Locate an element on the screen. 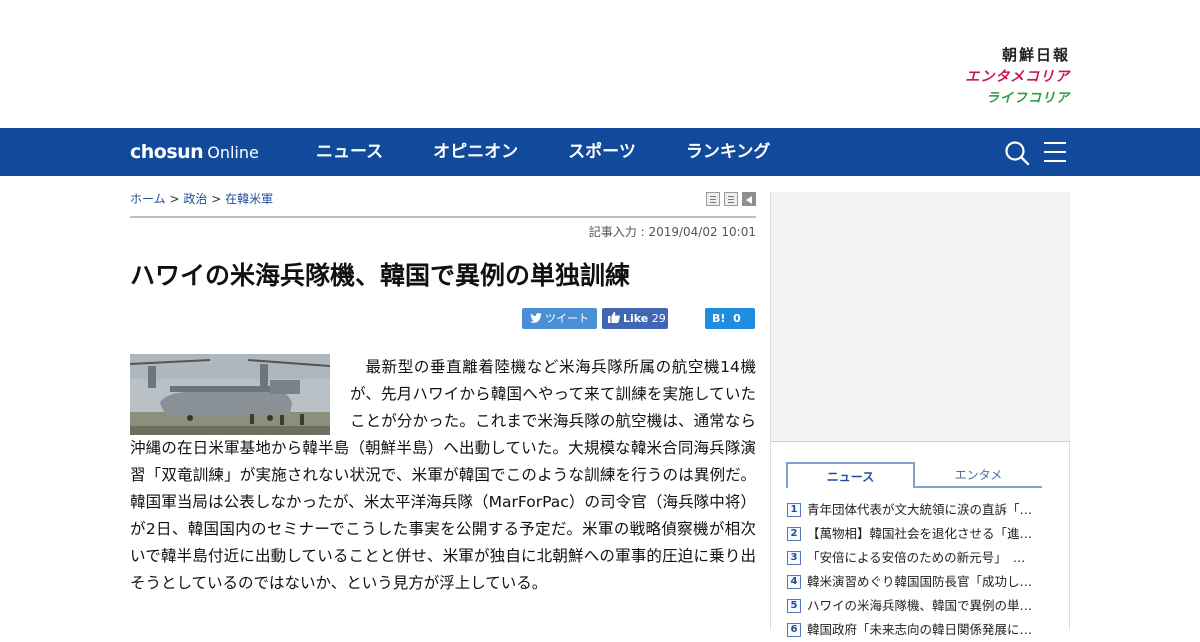 The height and width of the screenshot is (642, 1200). article-tools is located at coordinates (731, 199).